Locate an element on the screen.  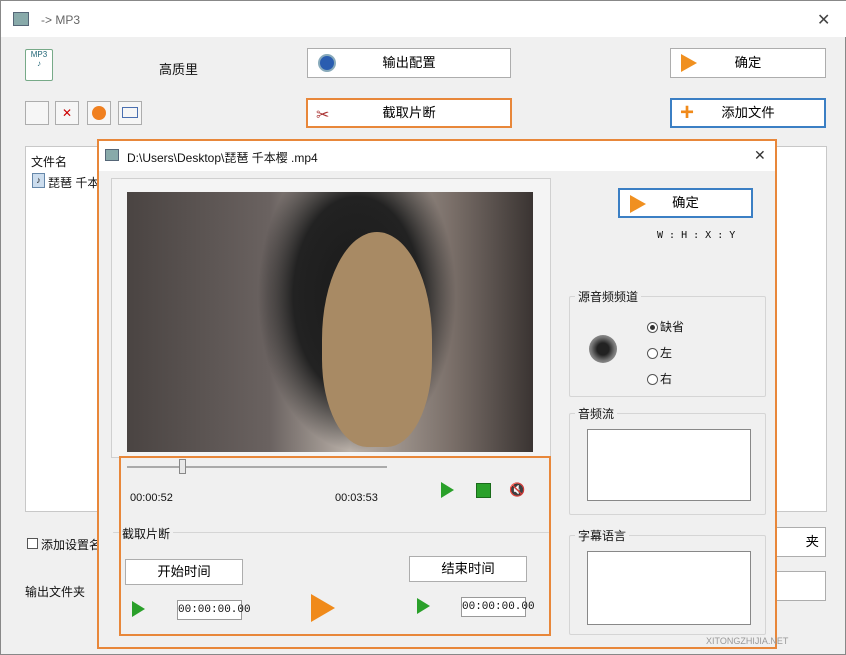
source-channel-label: 源音频频道 is located at coordinates (608, 296).